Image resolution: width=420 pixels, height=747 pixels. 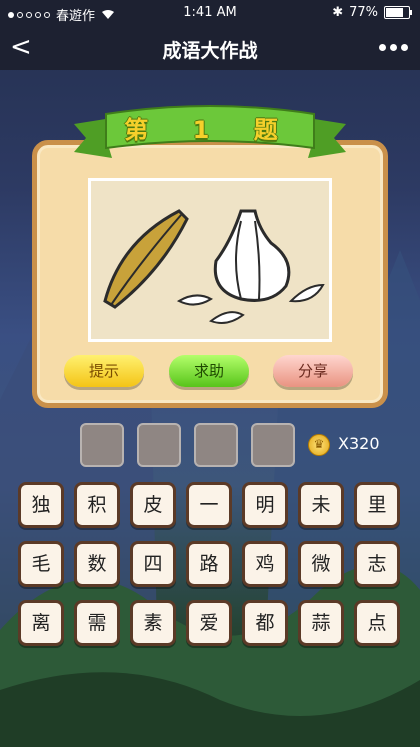 I want to click on question-number-label: 第 1 题, so click(x=210, y=130).